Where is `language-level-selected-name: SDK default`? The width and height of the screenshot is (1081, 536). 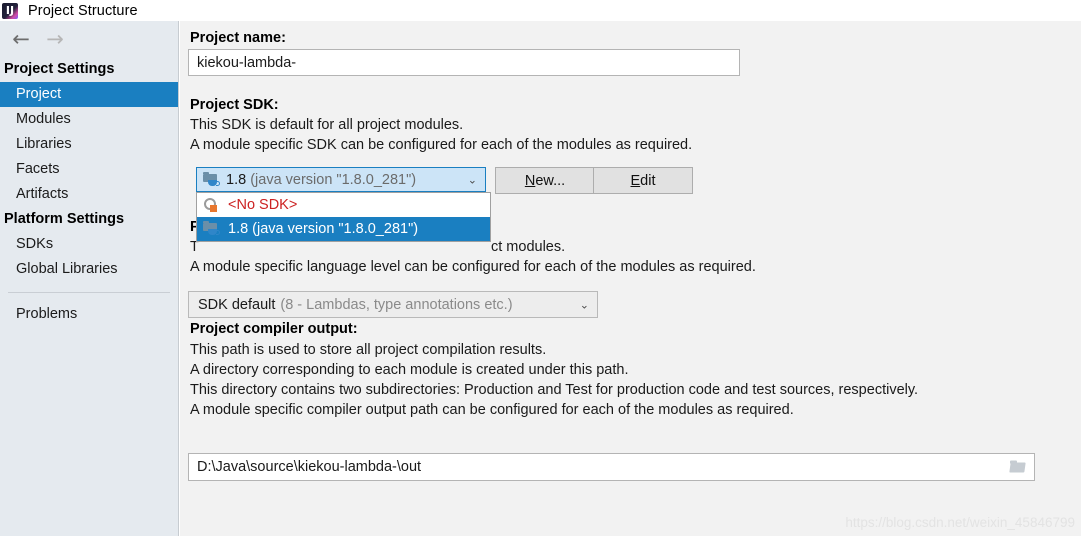 language-level-selected-name: SDK default is located at coordinates (237, 304).